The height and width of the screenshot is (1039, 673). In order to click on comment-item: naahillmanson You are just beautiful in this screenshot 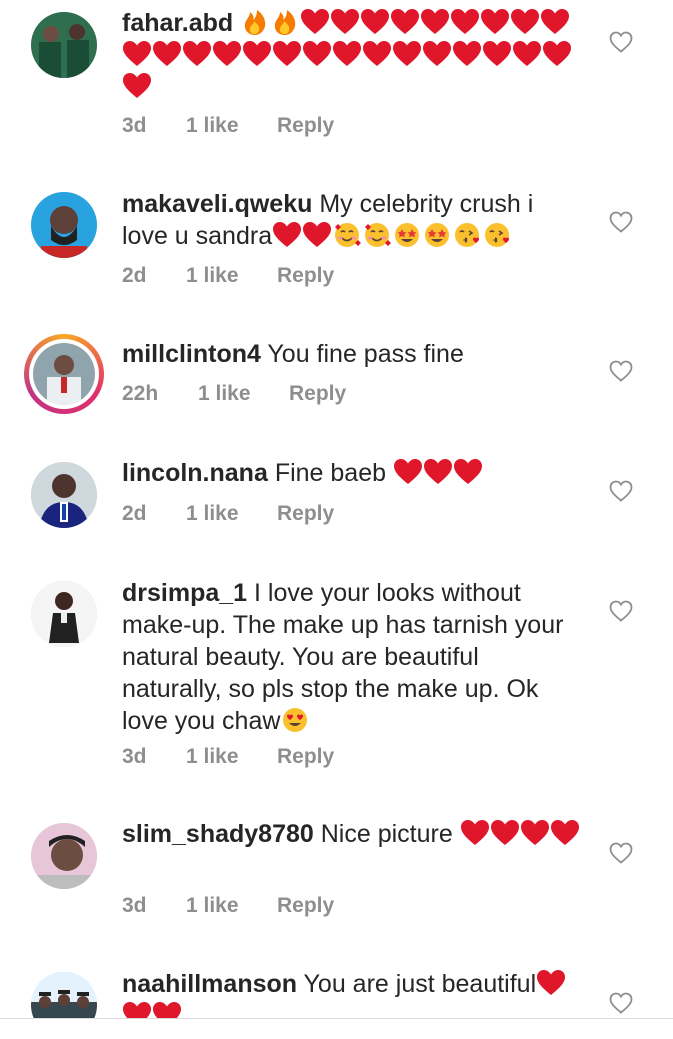, I will do `click(336, 989)`.